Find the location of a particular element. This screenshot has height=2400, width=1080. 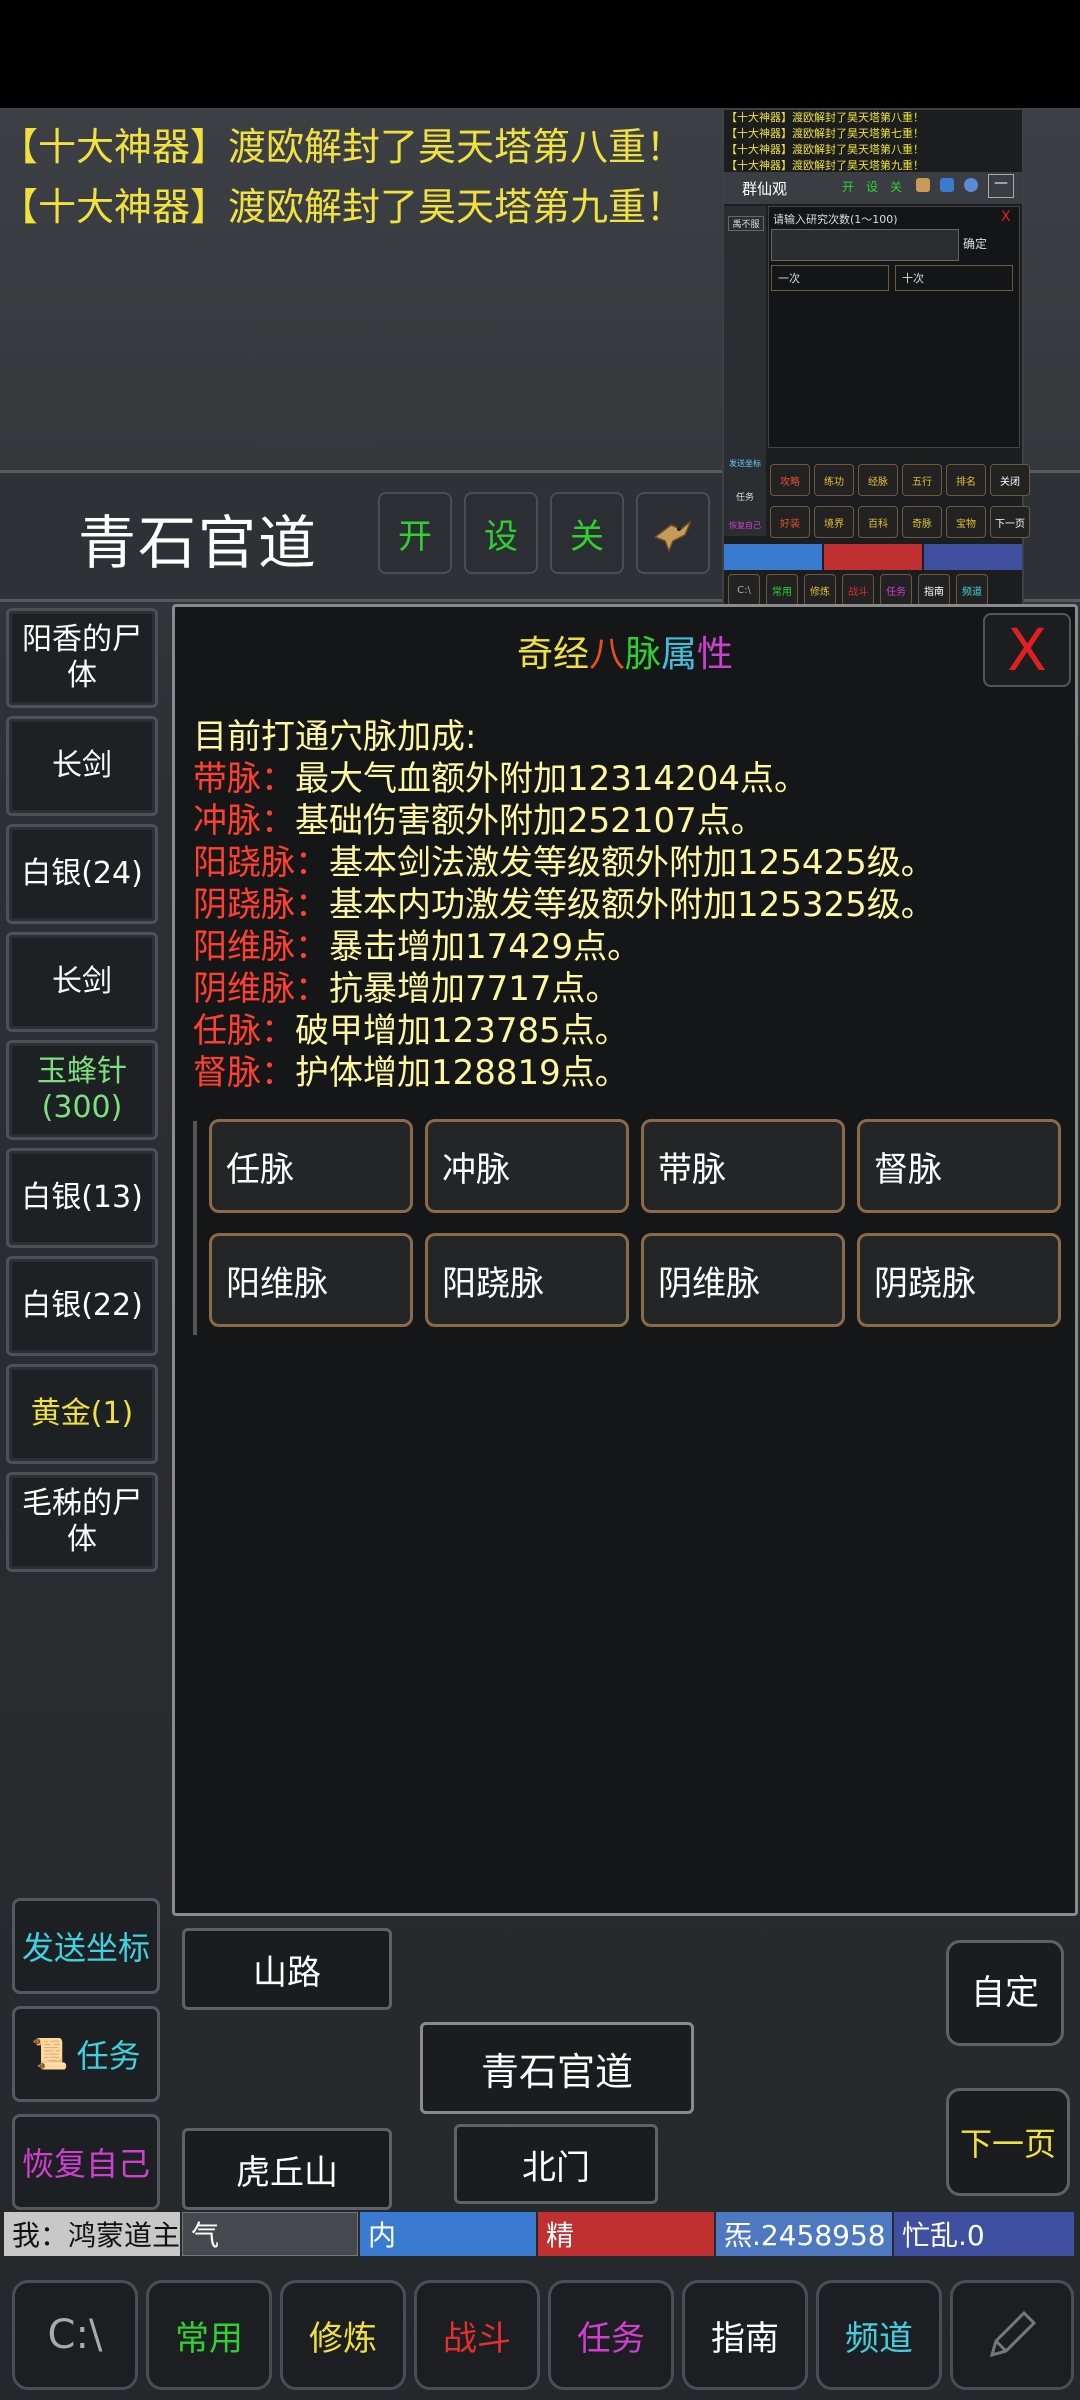

busy-value: 忙乱.0 is located at coordinates (984, 2234).